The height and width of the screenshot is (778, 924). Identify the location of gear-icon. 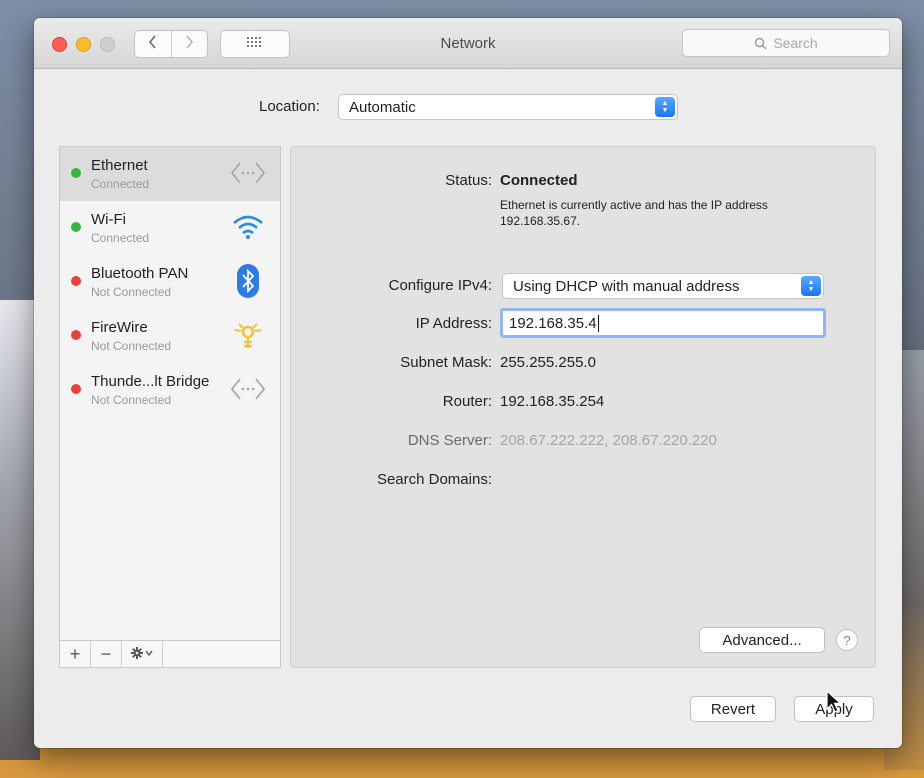
(142, 654).